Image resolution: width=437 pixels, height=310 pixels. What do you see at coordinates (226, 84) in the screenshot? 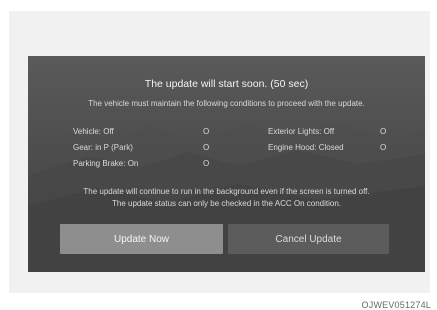
I see `dialog-title: The update will start soon. (50 sec)` at bounding box center [226, 84].